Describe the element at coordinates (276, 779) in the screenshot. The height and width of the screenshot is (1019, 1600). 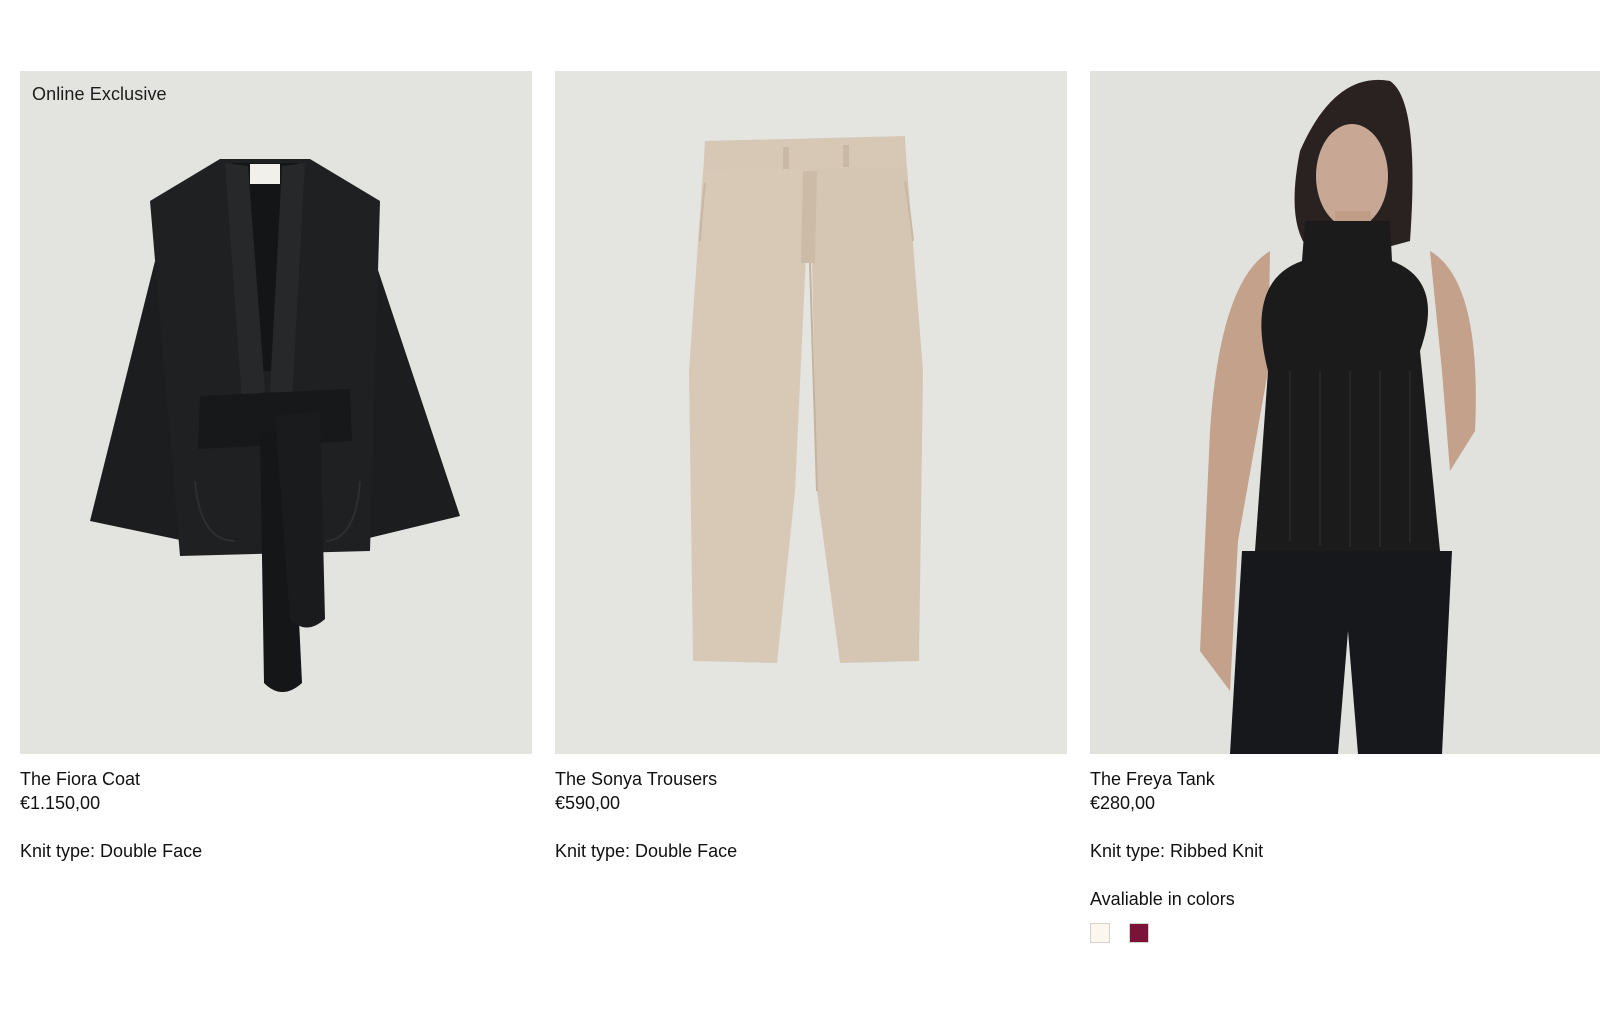
I see `product-name: The Fiora Coat` at that location.